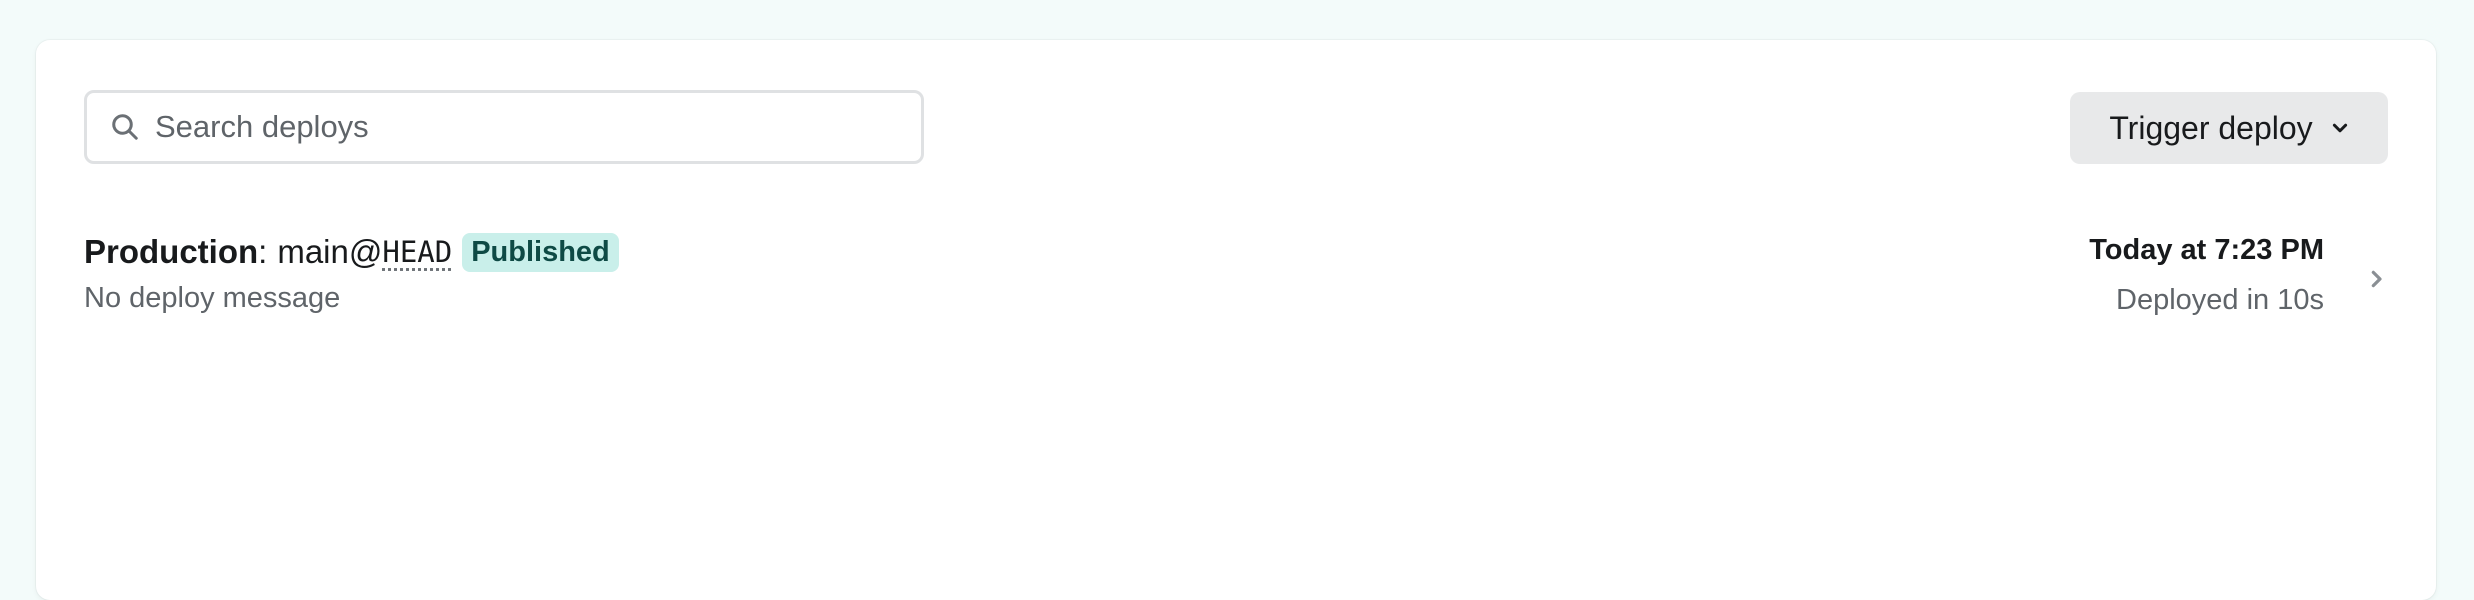  I want to click on deploy-duration: Deployed in 10s, so click(2220, 300).